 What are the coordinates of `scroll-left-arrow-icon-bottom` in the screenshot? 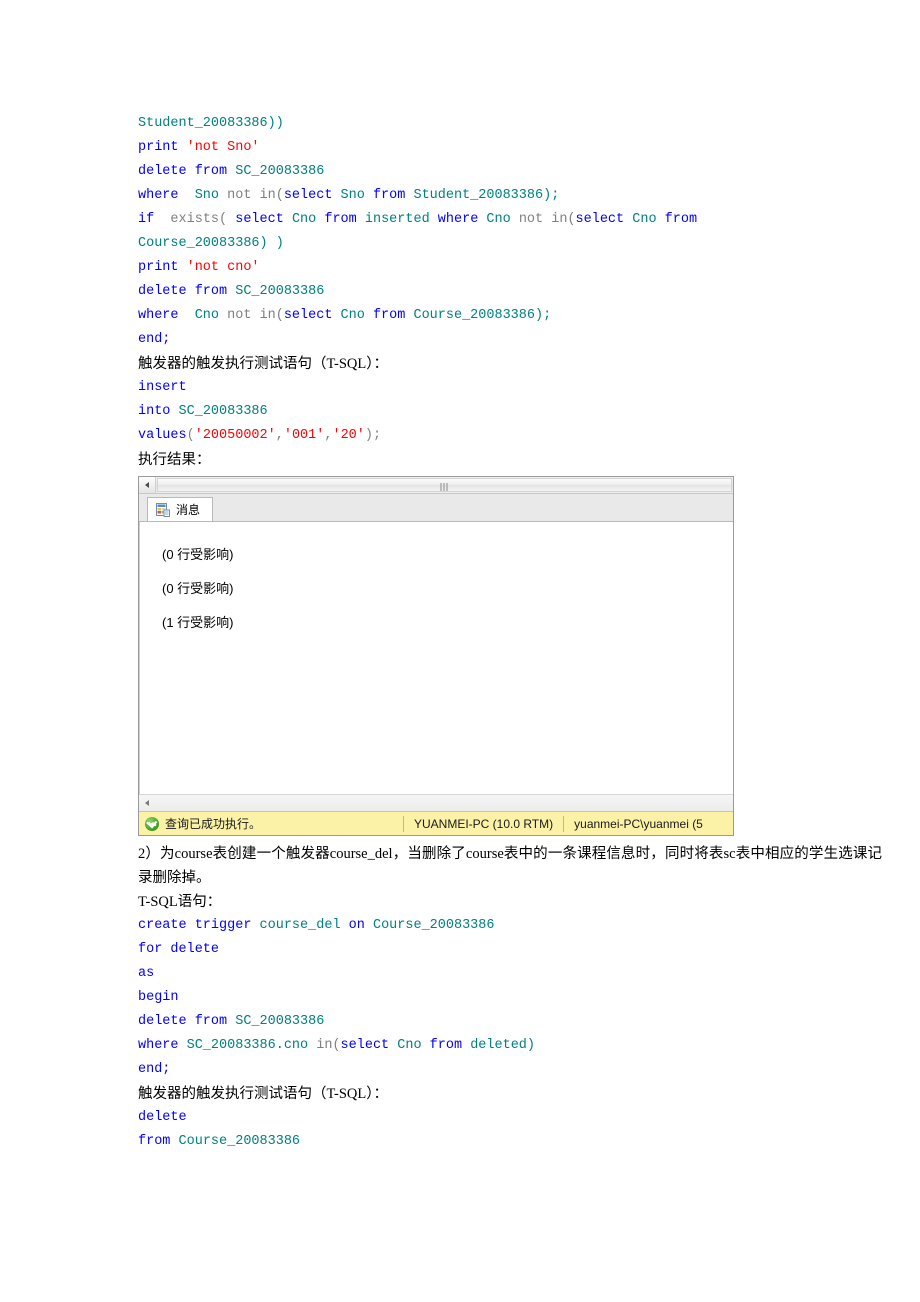 It's located at (147, 803).